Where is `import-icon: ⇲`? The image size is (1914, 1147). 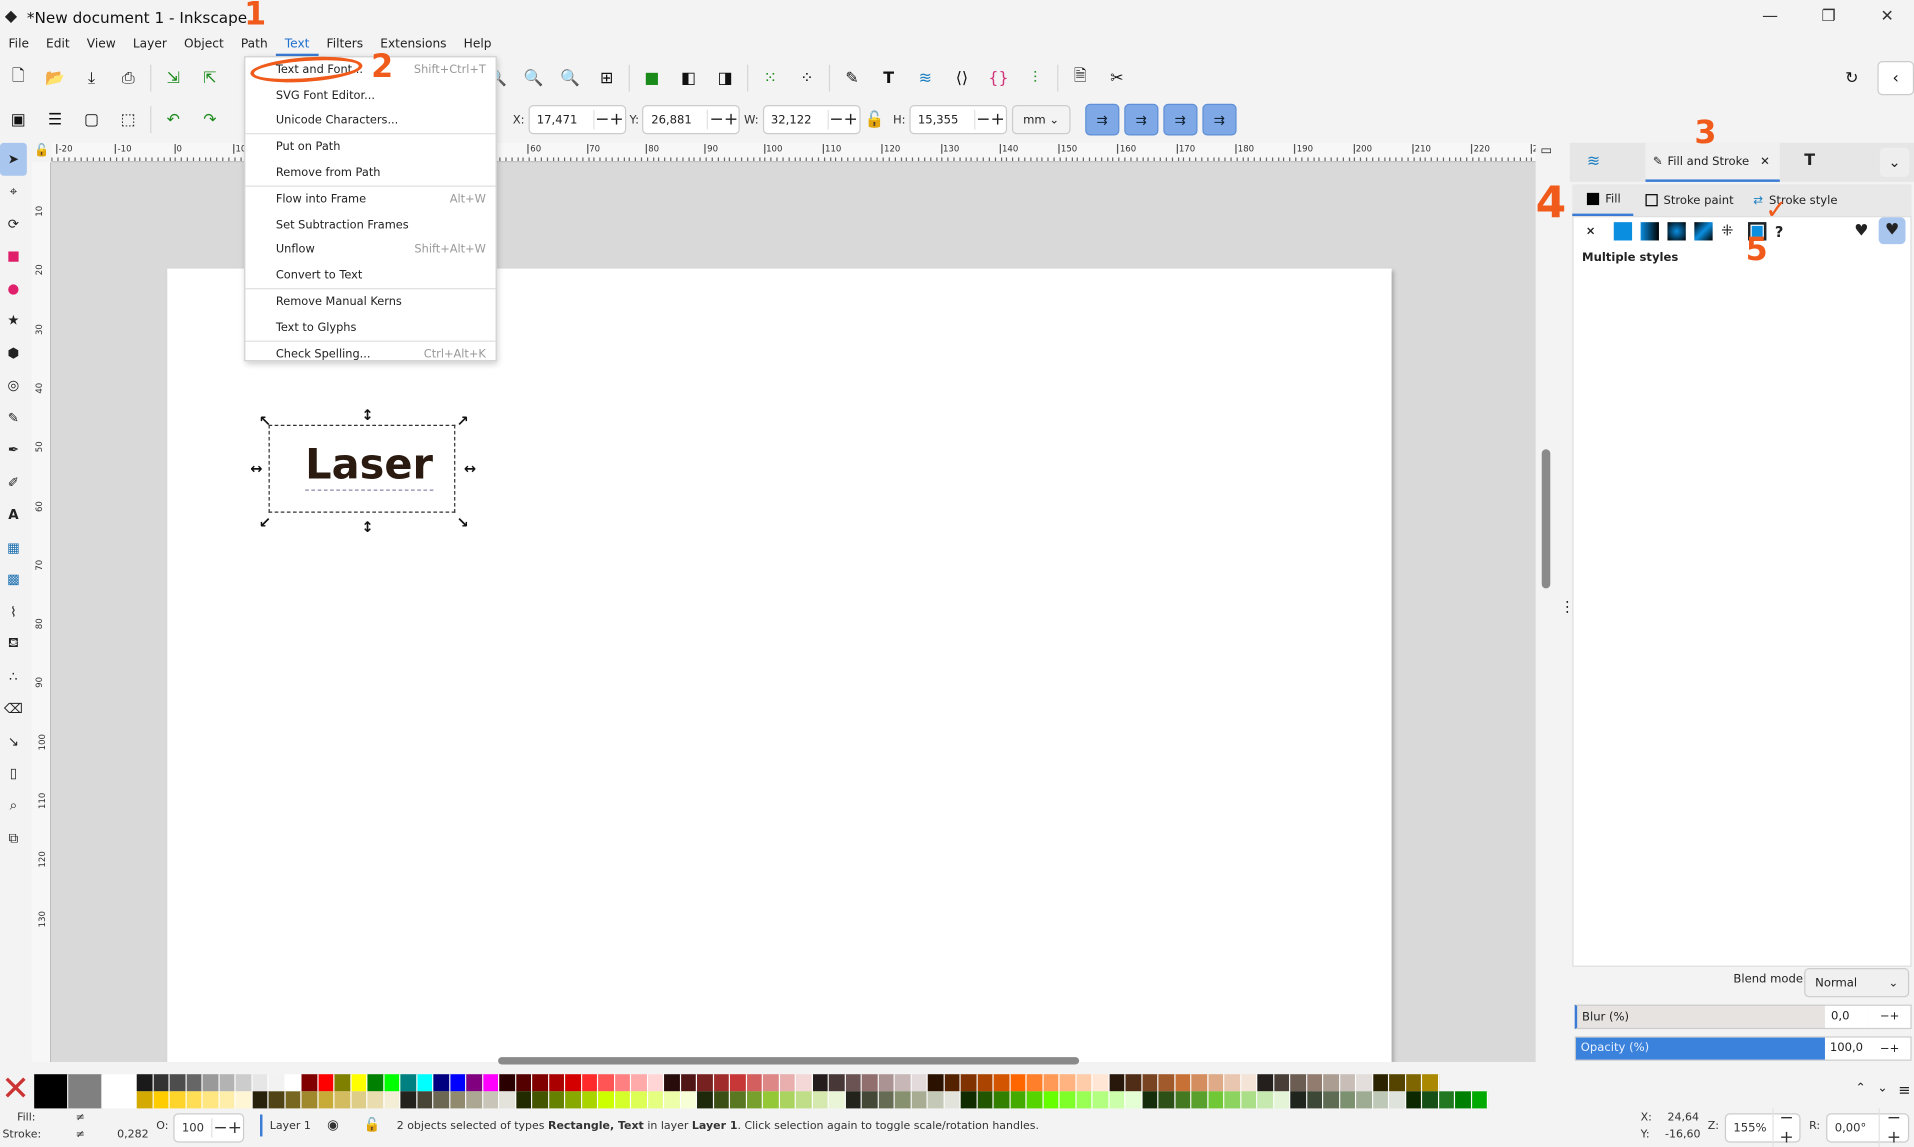
import-icon: ⇲ is located at coordinates (173, 78).